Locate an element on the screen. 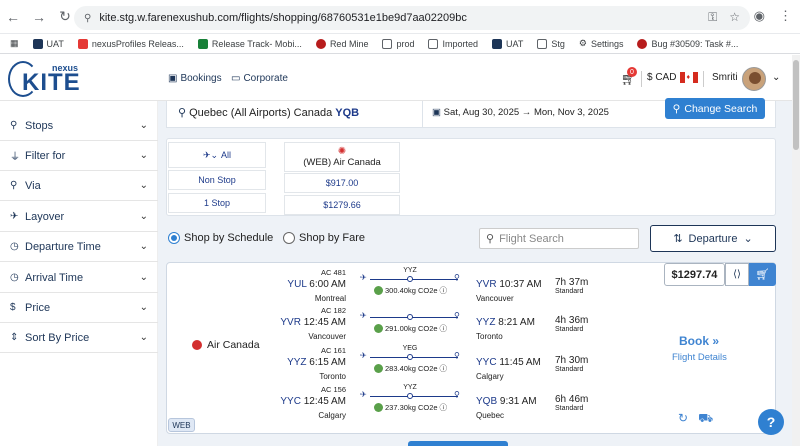 This screenshot has height=446, width=800. plane-landing-icon: ✈ is located at coordinates (14, 216).